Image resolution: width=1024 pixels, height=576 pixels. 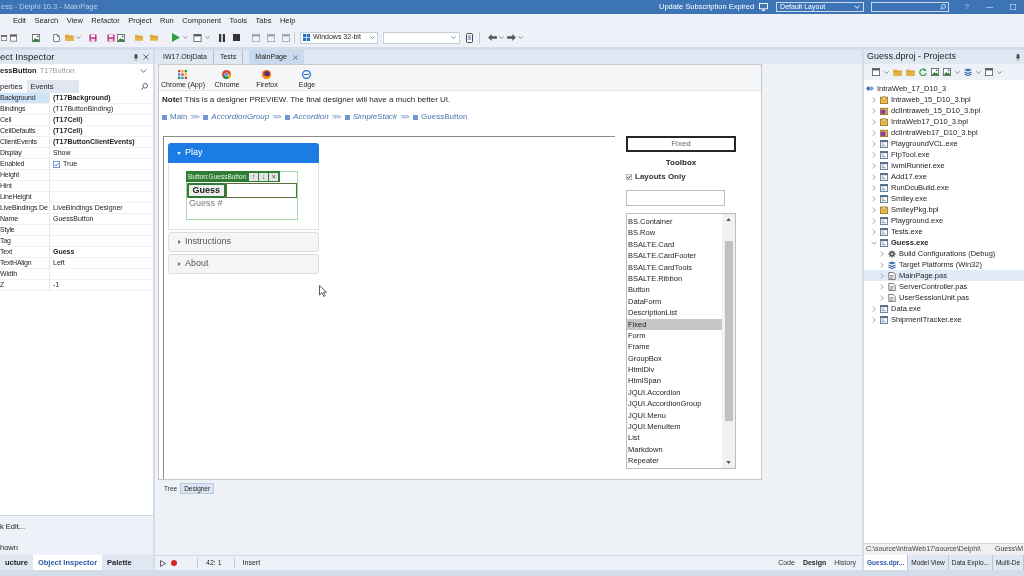 What do you see at coordinates (870, 88) in the screenshot?
I see `project-group-icon` at bounding box center [870, 88].